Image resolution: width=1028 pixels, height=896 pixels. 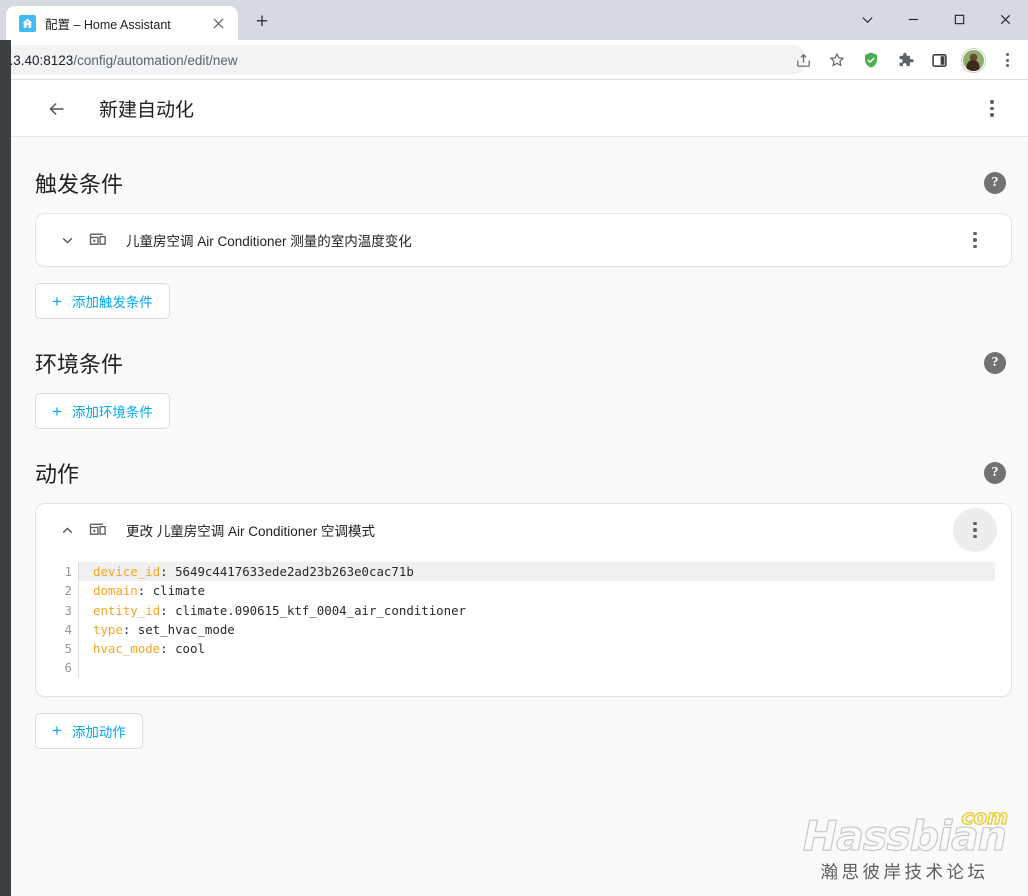 I want to click on app-toolbar: 新建自动化, so click(x=519, y=109).